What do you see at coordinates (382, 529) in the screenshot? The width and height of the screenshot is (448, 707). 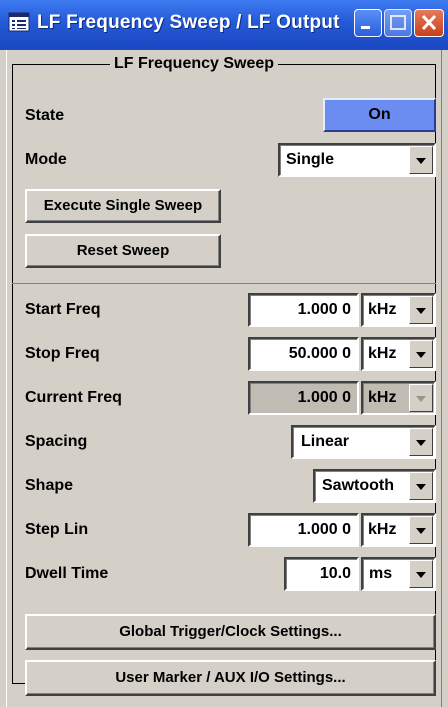 I see `step-lin-unit: kHz` at bounding box center [382, 529].